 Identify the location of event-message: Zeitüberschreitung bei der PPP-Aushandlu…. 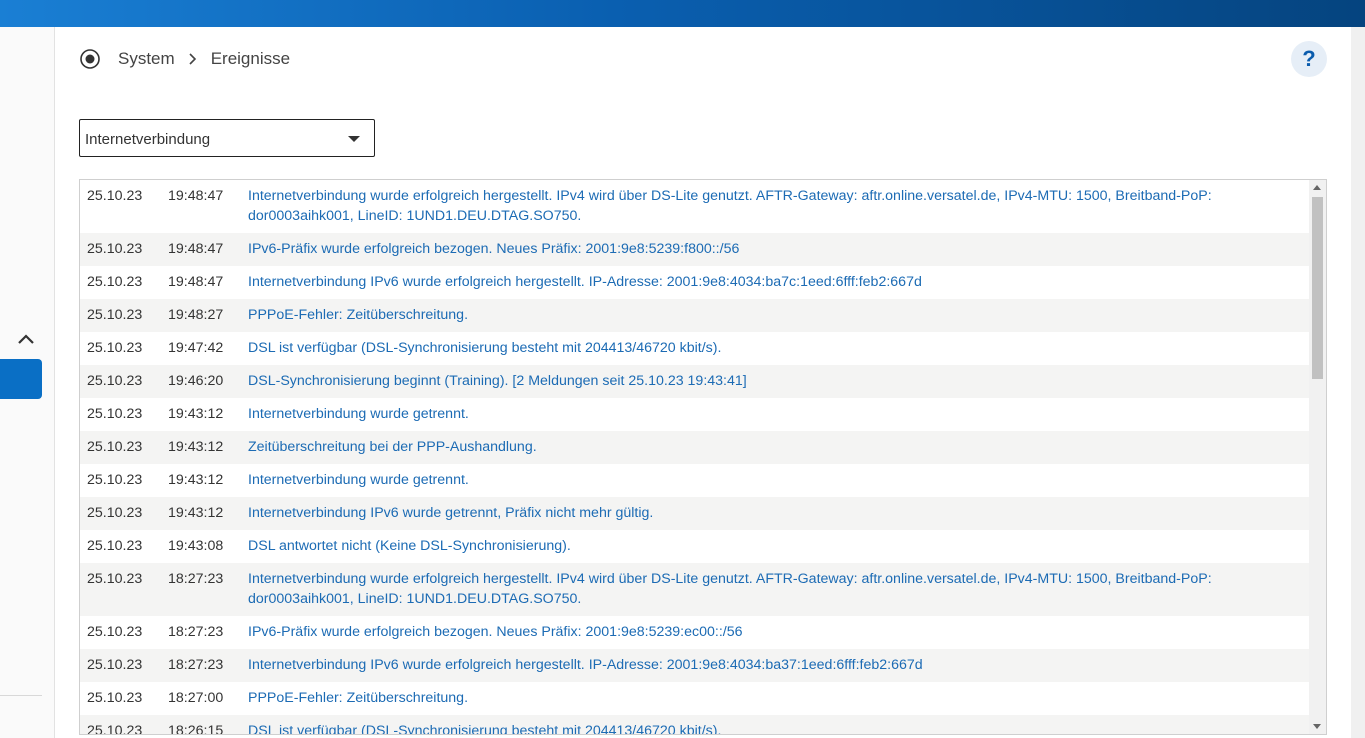
(778, 447).